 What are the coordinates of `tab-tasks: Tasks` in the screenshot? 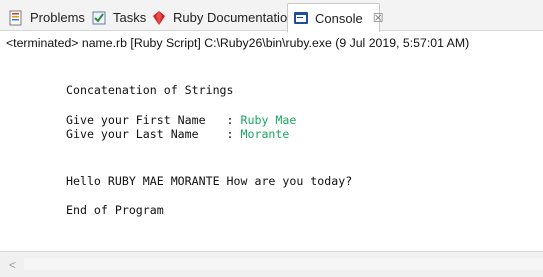 It's located at (118, 17).